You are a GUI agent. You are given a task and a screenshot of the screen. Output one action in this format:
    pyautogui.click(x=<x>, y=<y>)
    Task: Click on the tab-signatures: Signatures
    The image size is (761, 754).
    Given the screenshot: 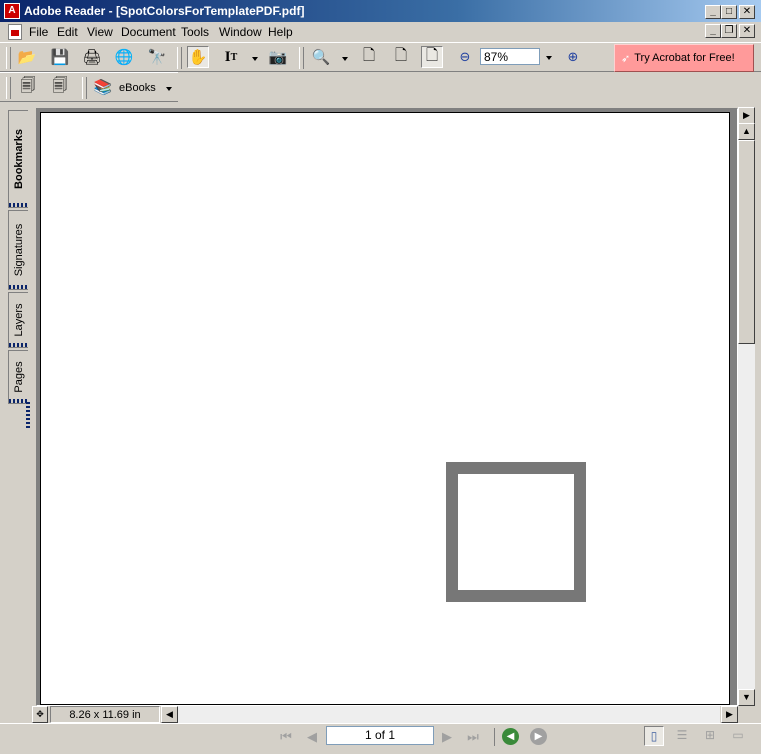 What is the action you would take?
    pyautogui.click(x=18, y=250)
    